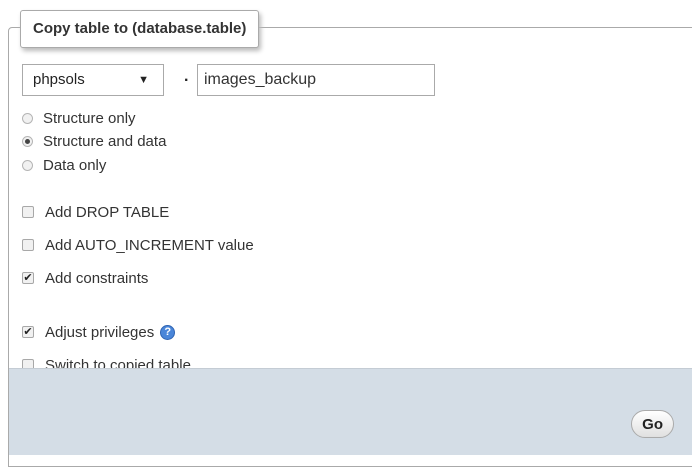  Describe the element at coordinates (105, 141) in the screenshot. I see `radio-label: Structure and data` at that location.